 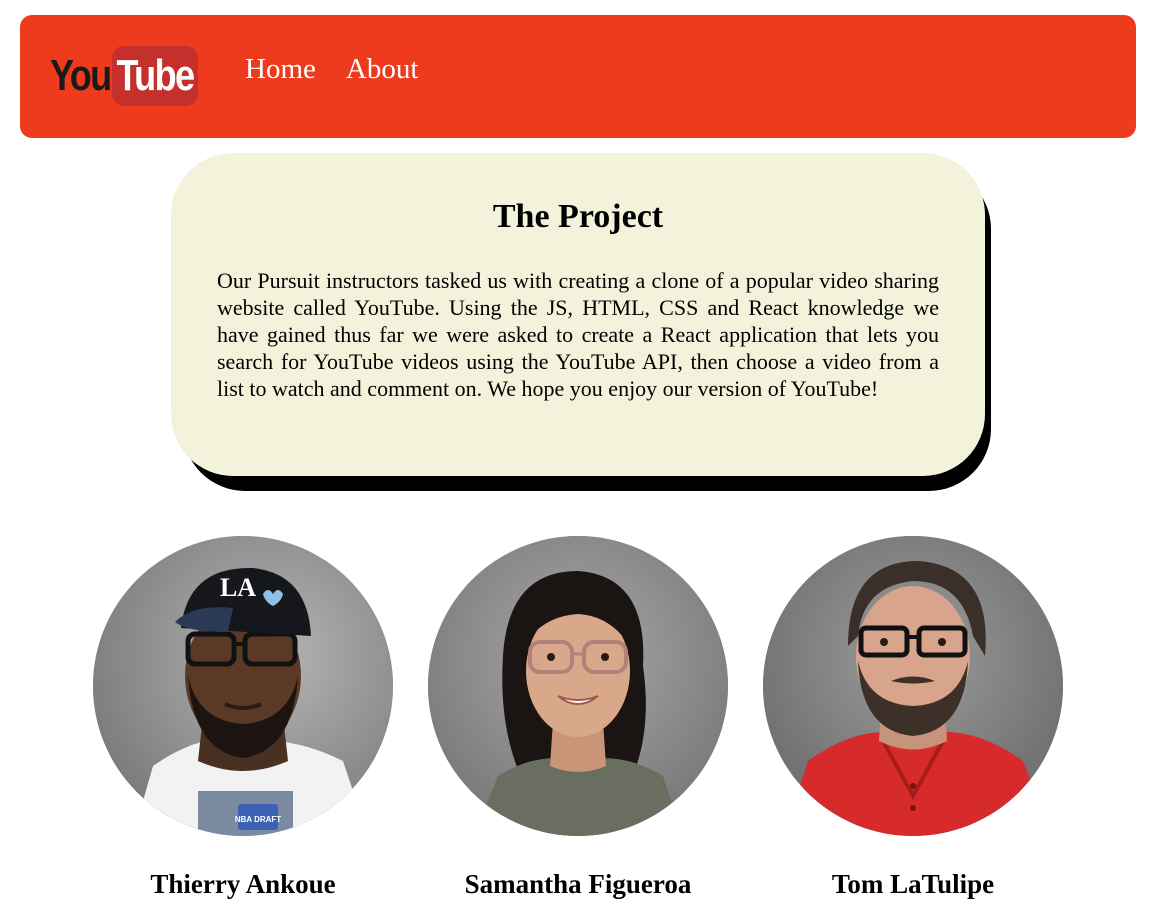 I want to click on avatar-thierry: NBA DRAFT LA, so click(x=243, y=686).